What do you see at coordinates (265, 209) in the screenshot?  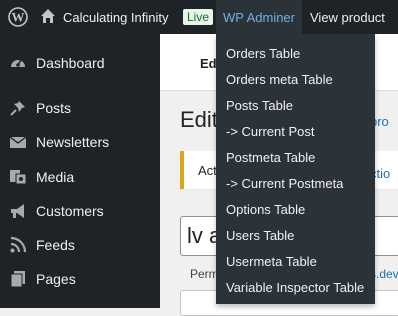 I see `menu-item-options-table: Options Table` at bounding box center [265, 209].